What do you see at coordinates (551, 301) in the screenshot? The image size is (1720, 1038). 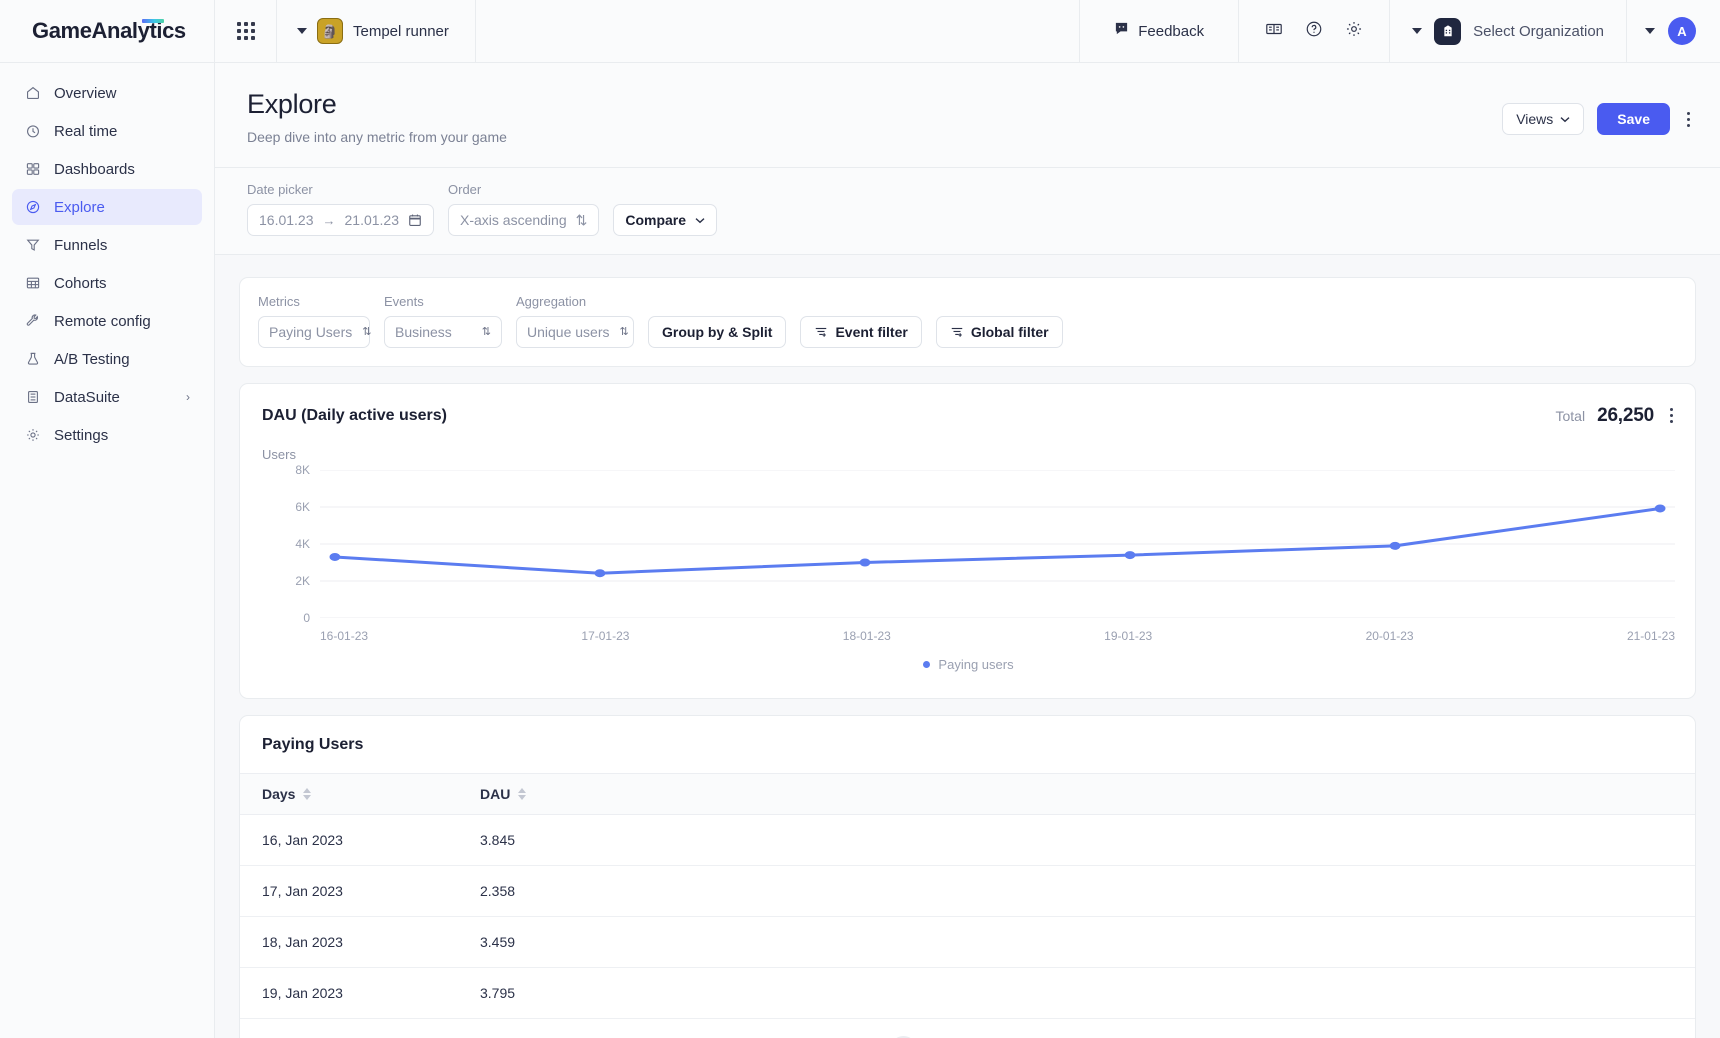 I see `aggregation-label: Aggregation` at bounding box center [551, 301].